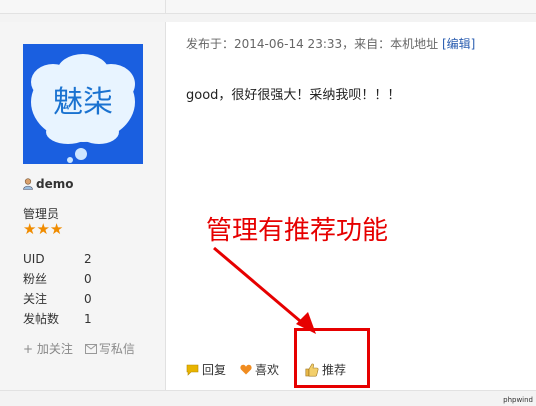 Image resolution: width=536 pixels, height=406 pixels. I want to click on stat-fans: 粉丝 0, so click(83, 281).